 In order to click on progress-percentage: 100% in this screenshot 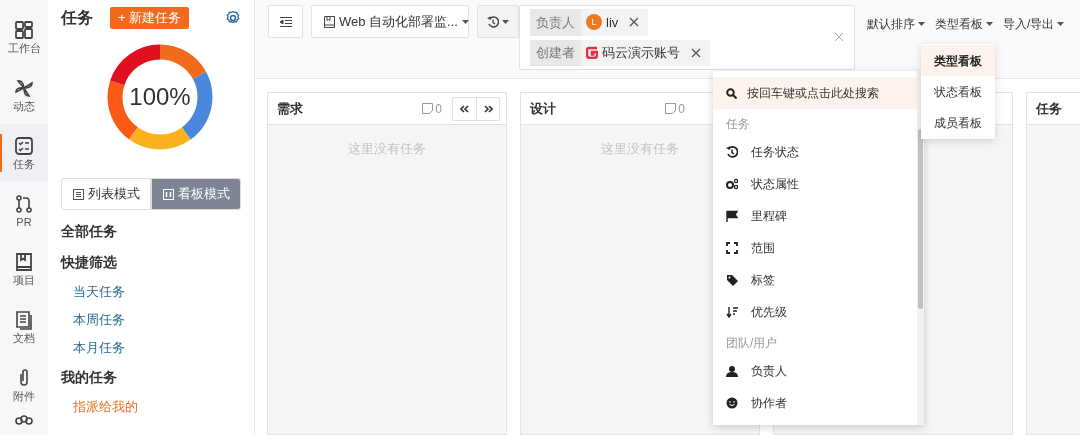, I will do `click(160, 97)`.